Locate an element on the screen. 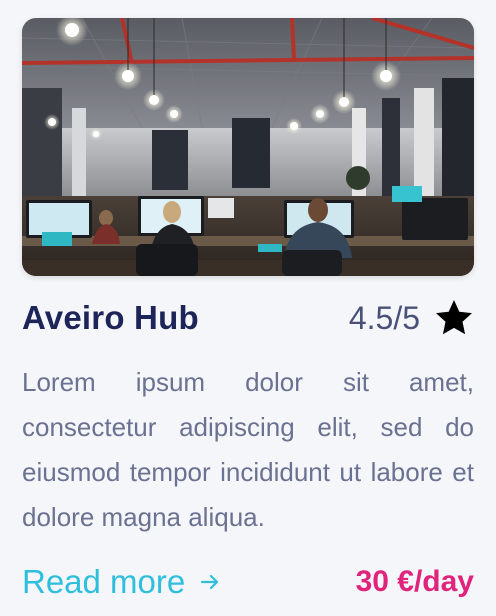 The height and width of the screenshot is (616, 496). read-more-label: Read more is located at coordinates (104, 581).